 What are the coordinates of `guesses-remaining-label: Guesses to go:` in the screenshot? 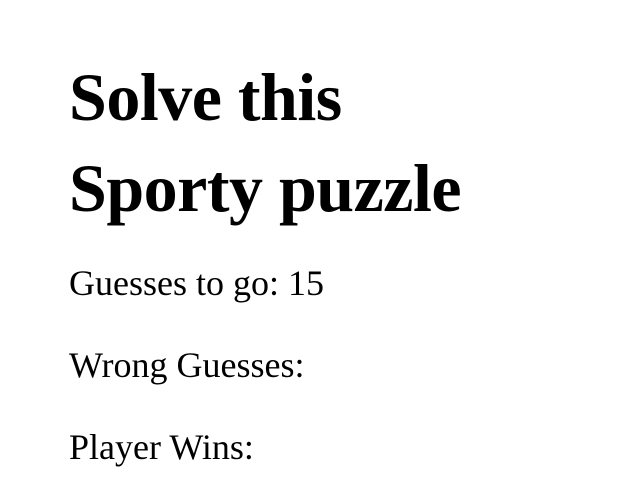 It's located at (178, 283).